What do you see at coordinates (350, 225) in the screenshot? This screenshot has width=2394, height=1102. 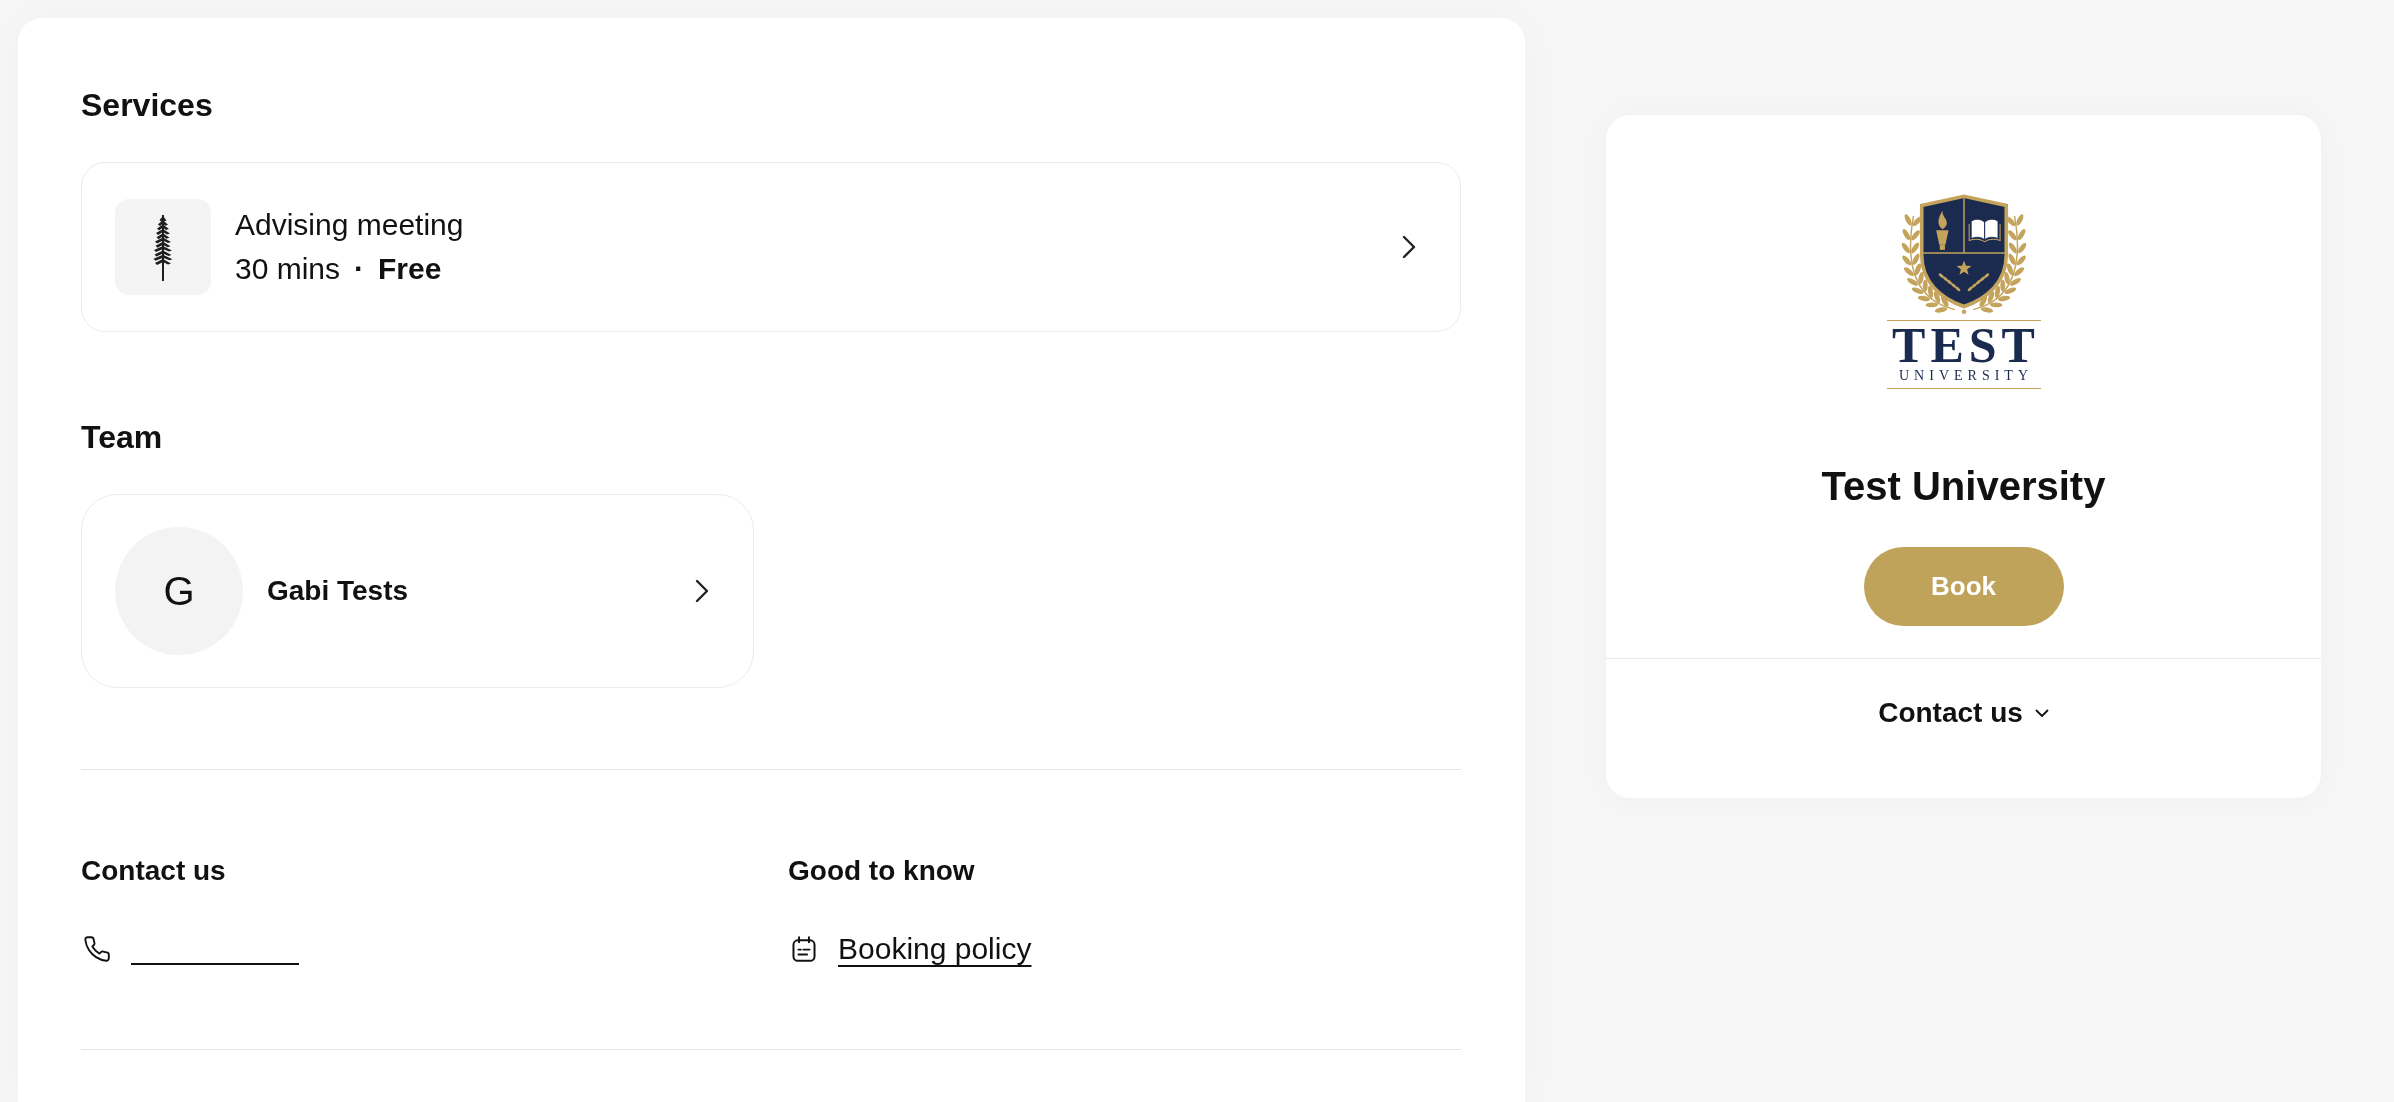 I see `service-title: Advising meeting` at bounding box center [350, 225].